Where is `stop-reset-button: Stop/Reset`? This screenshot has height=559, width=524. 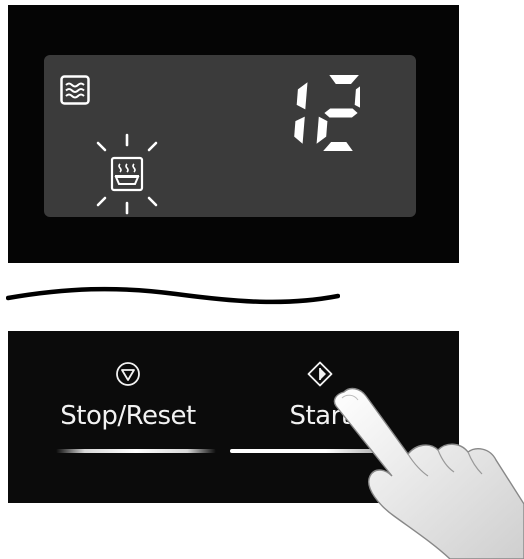 stop-reset-button: Stop/Reset is located at coordinates (128, 417).